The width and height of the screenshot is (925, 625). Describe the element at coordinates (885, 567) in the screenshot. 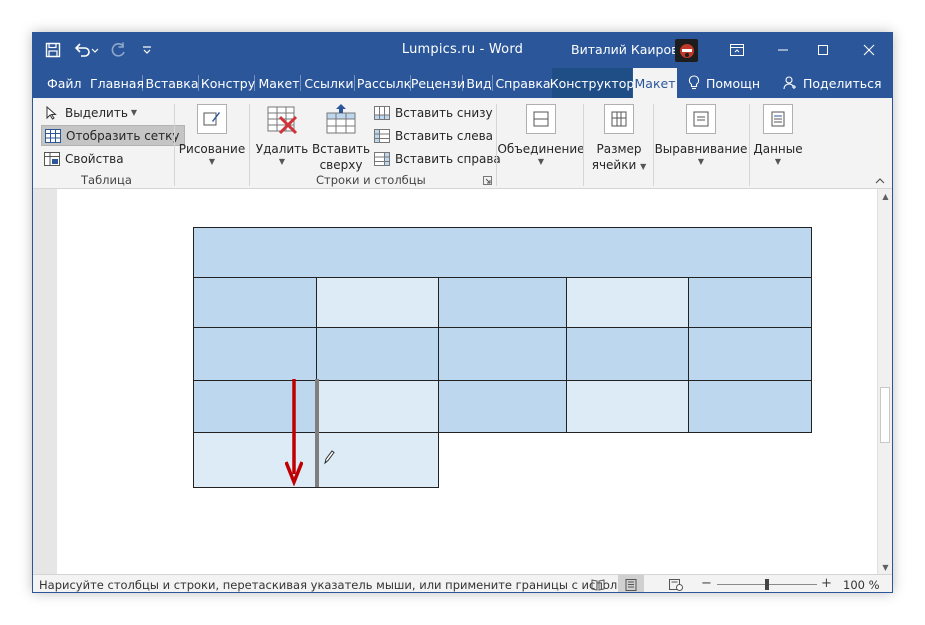

I see `scroll-down-arrow: ▼` at that location.